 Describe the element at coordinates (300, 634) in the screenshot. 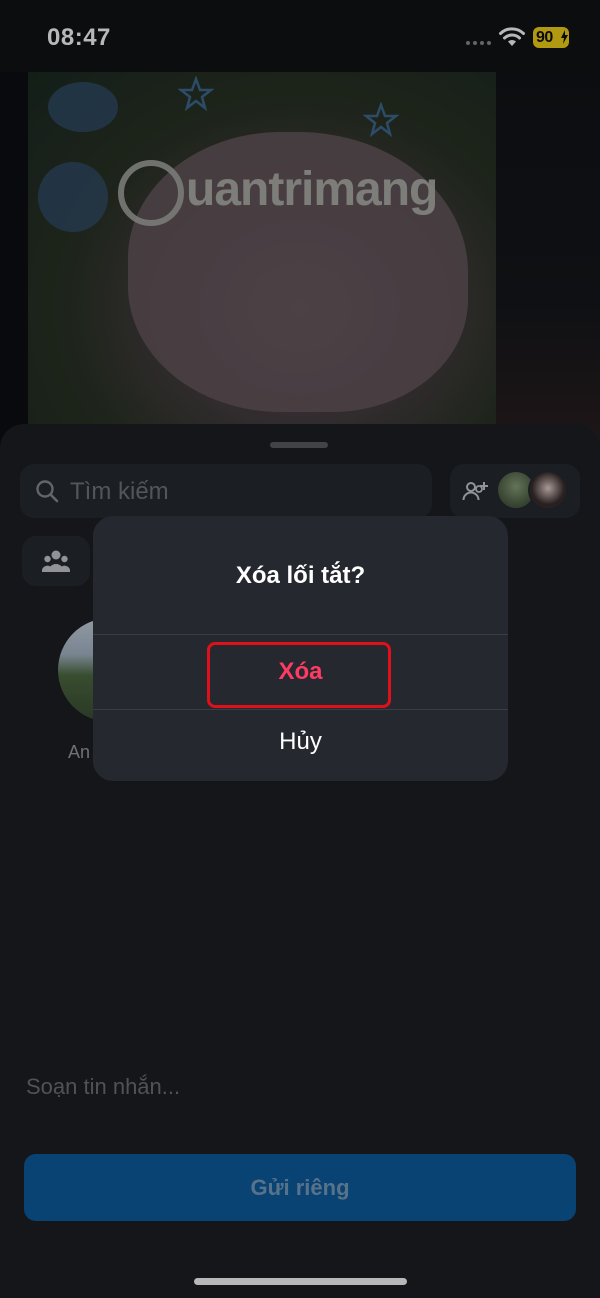

I see `divider` at that location.